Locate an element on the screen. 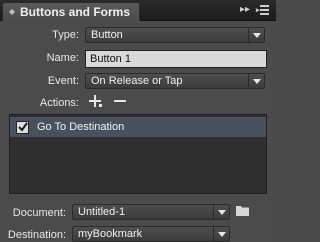  action-checkbox is located at coordinates (22, 127).